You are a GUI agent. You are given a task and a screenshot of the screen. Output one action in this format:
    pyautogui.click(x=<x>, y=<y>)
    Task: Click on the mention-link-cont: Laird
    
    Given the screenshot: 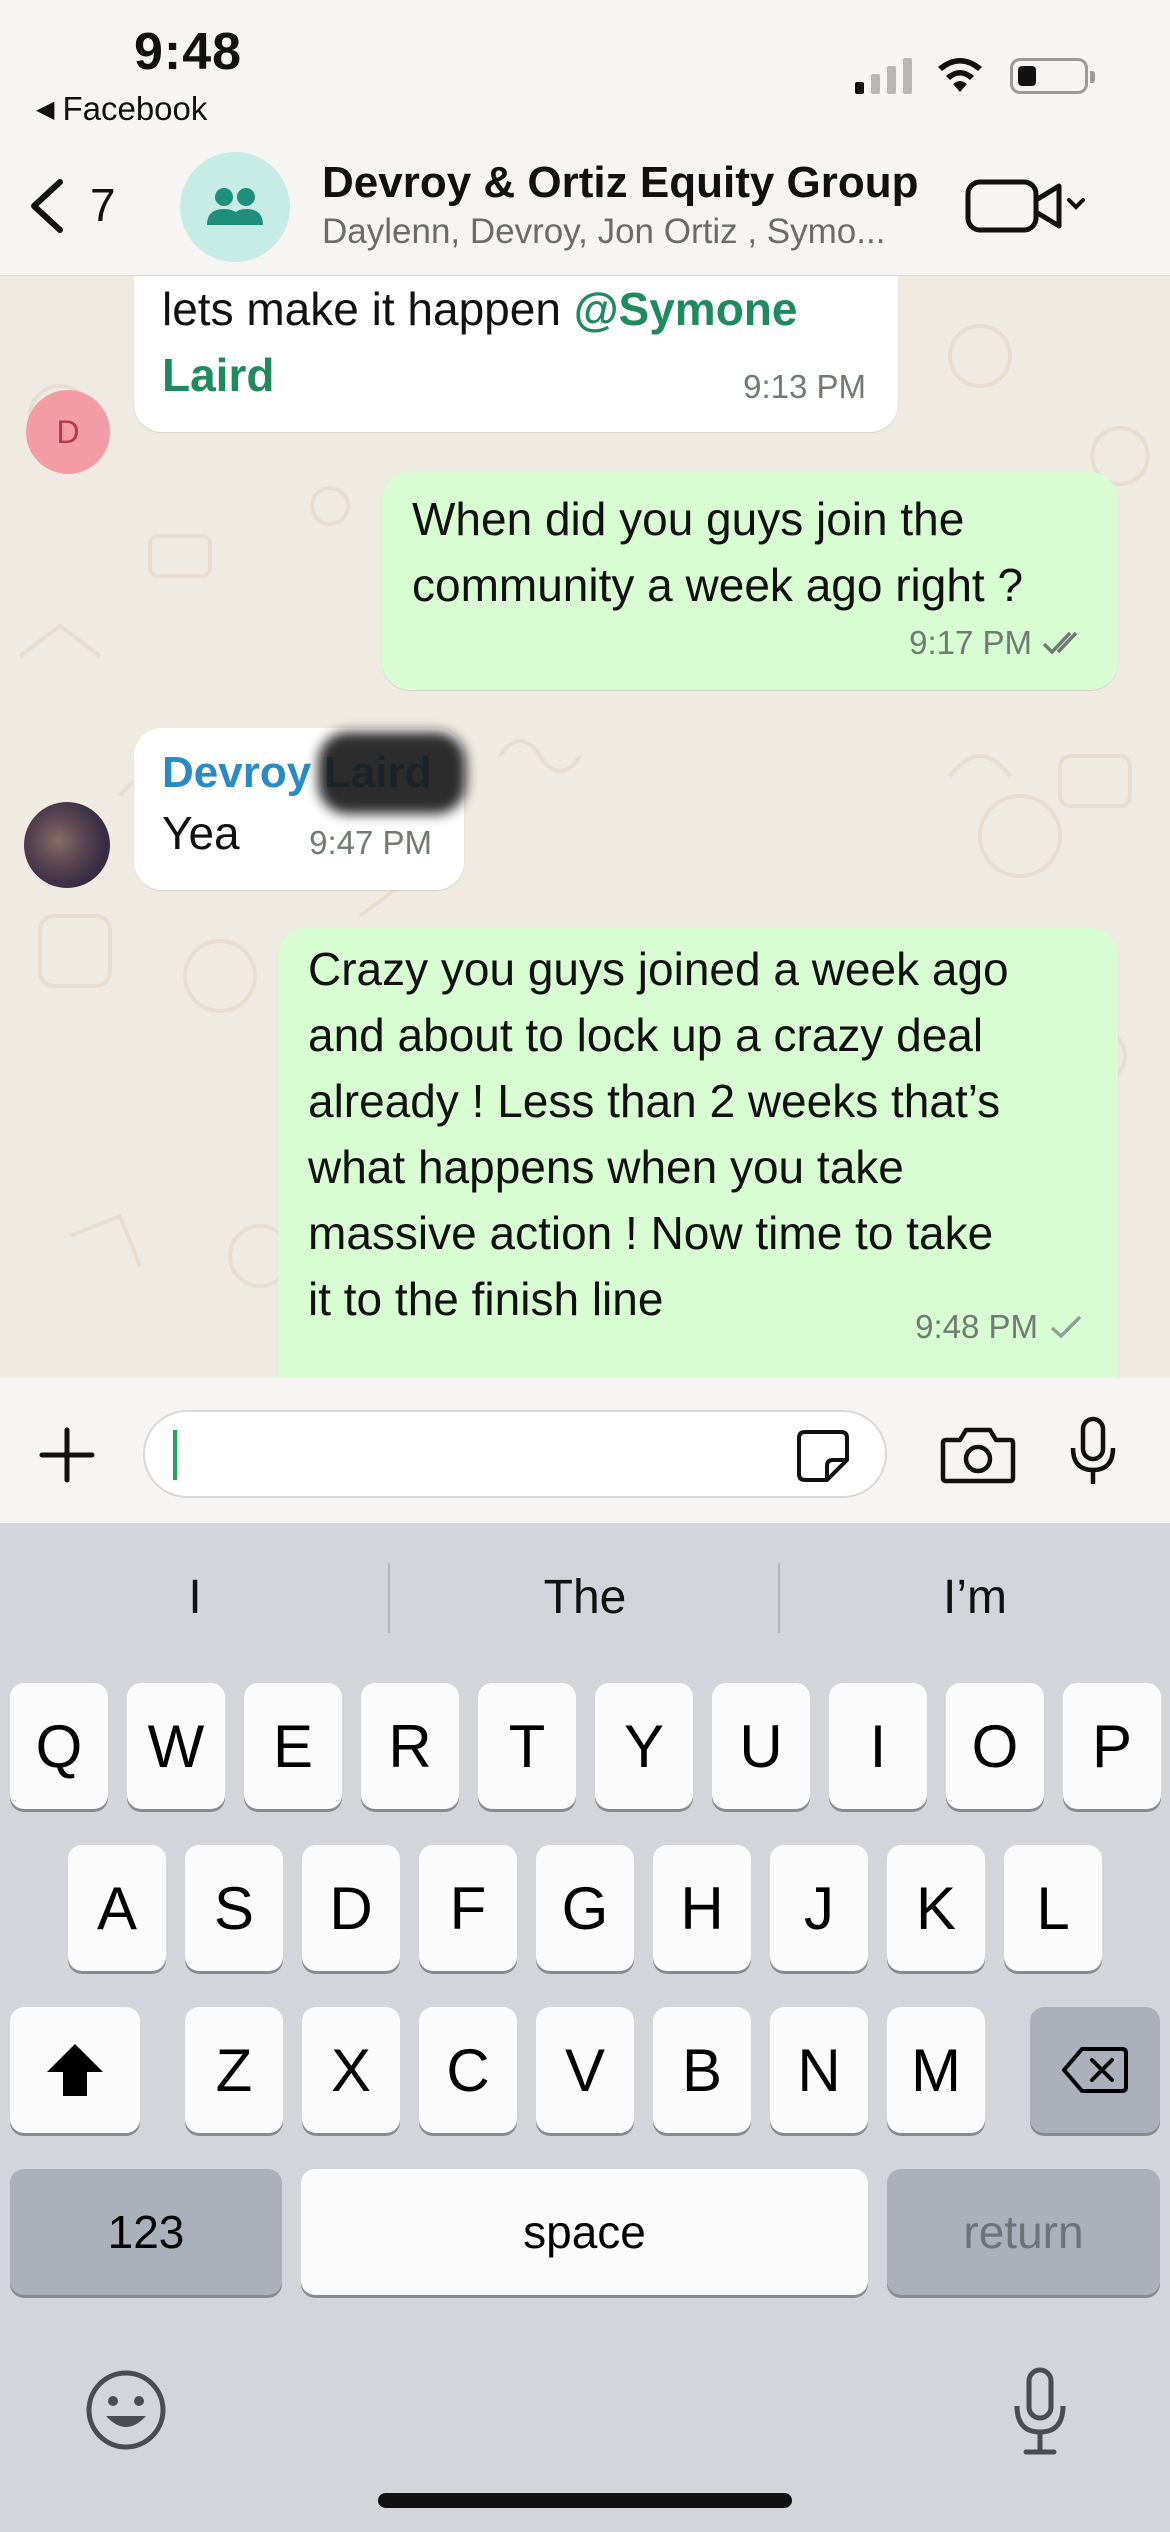 What is the action you would take?
    pyautogui.click(x=218, y=375)
    